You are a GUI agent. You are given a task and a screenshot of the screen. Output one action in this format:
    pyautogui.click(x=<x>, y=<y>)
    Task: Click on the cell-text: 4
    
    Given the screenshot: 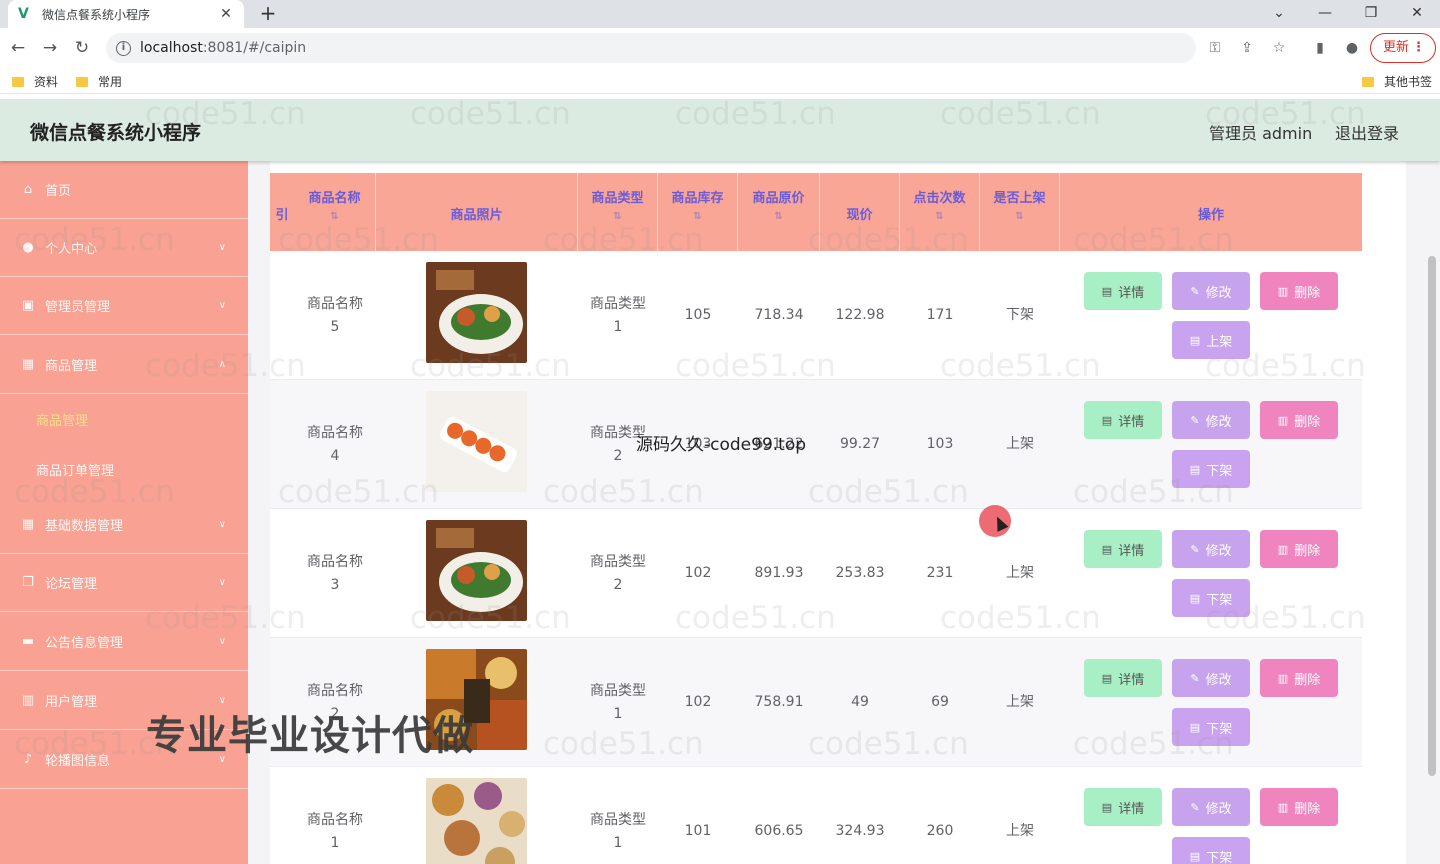 What is the action you would take?
    pyautogui.click(x=335, y=455)
    